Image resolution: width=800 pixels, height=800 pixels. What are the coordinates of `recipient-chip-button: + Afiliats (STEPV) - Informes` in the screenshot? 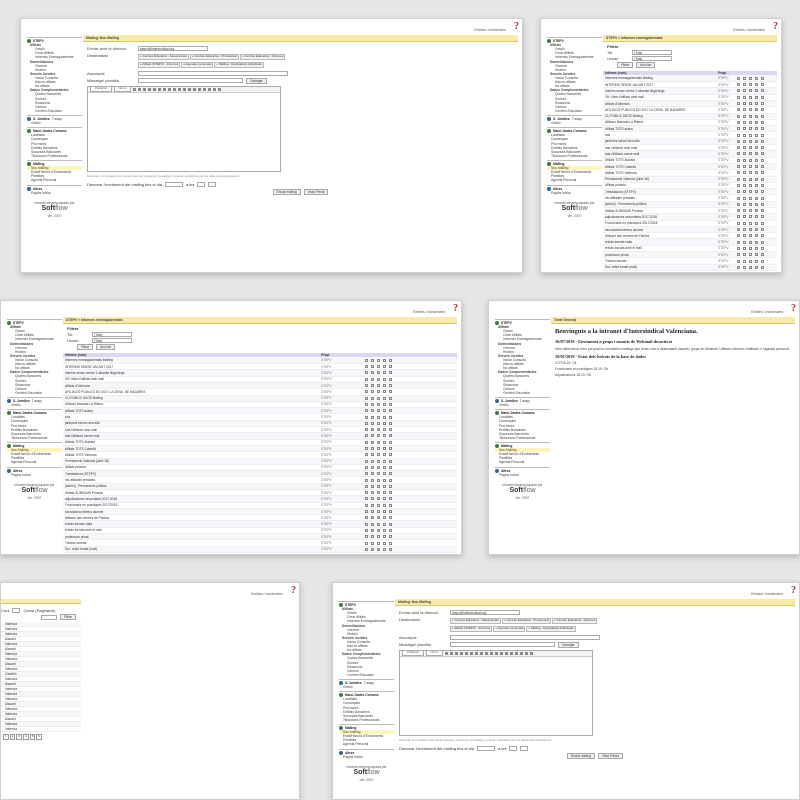 It's located at (471, 629).